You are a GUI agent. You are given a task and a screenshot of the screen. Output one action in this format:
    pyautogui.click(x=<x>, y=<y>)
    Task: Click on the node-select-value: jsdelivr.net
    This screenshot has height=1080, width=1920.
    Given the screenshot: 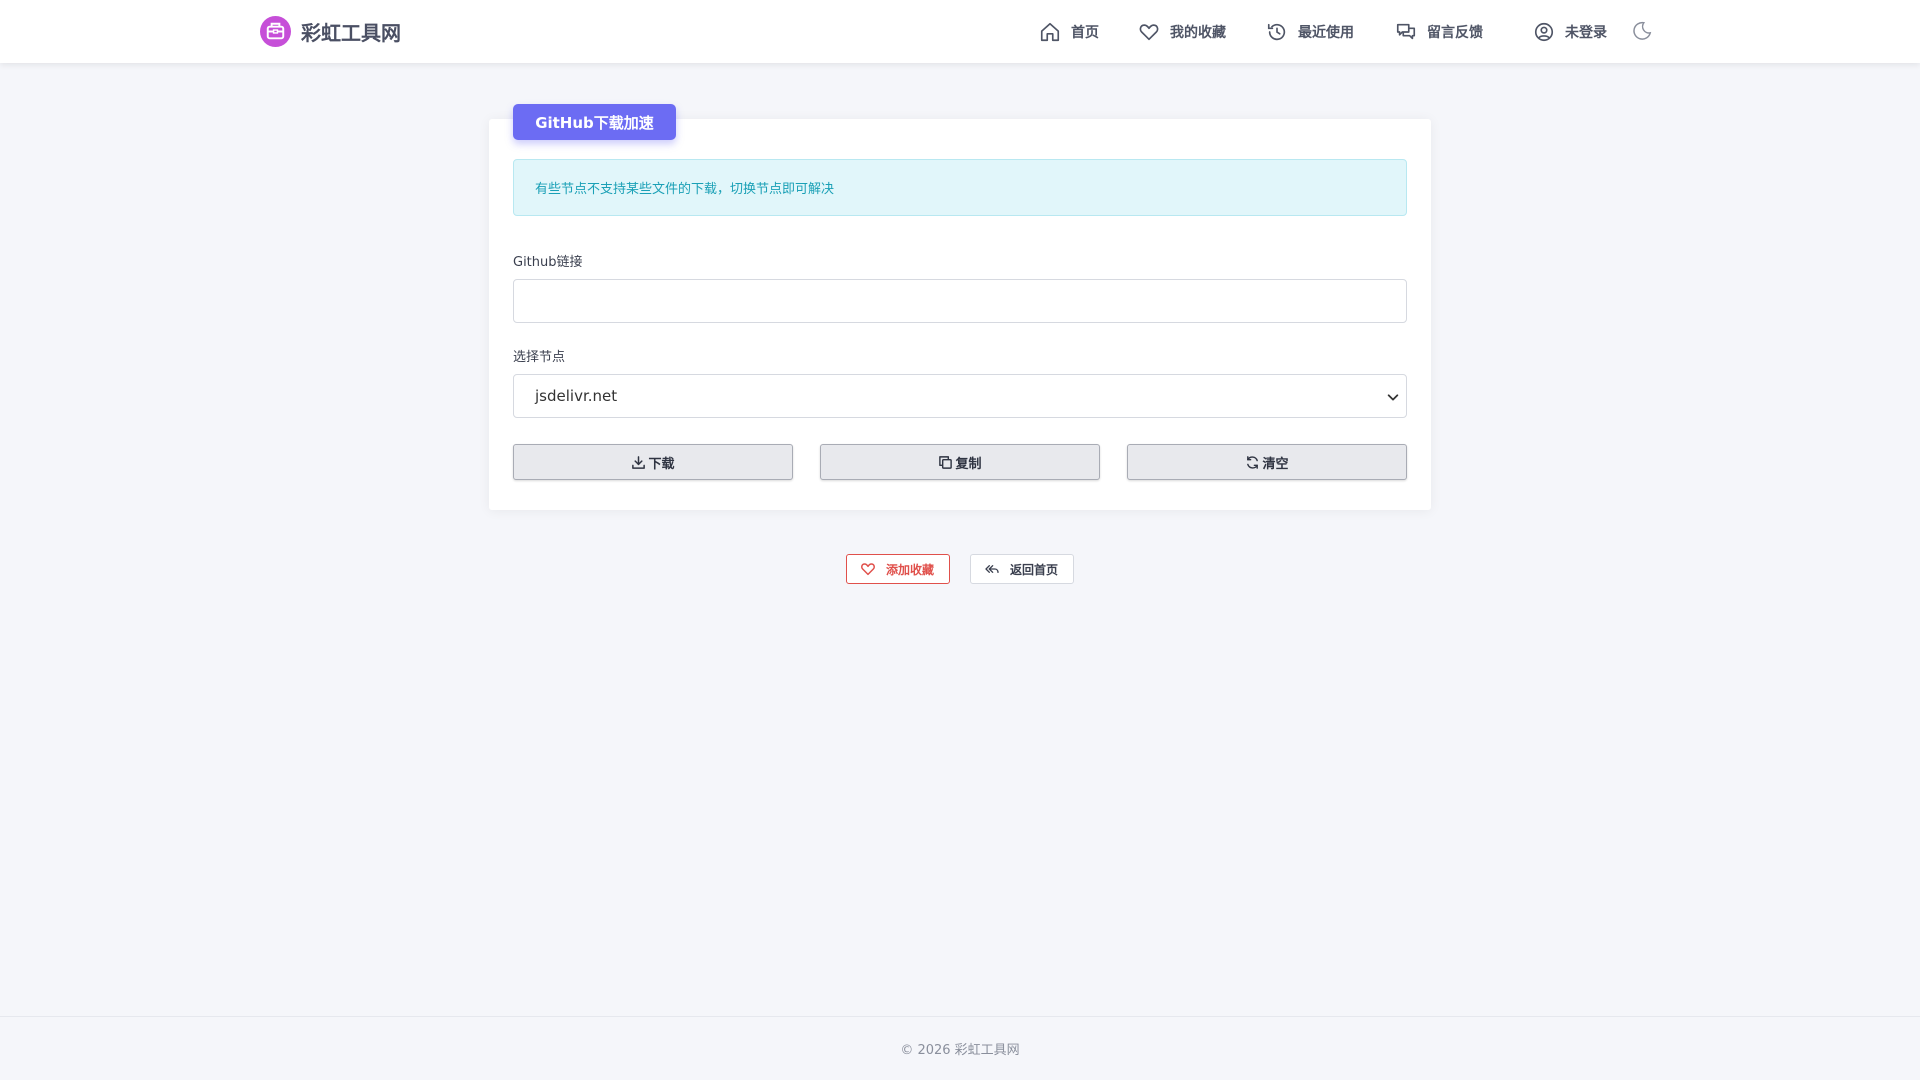 What is the action you would take?
    pyautogui.click(x=576, y=396)
    